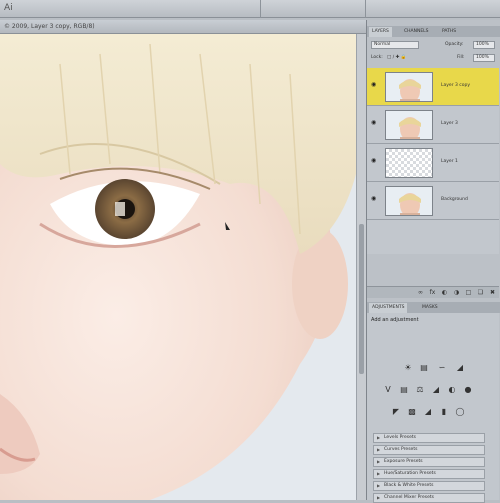 The height and width of the screenshot is (503, 500). I want to click on vertical-scrollbar, so click(361, 267).